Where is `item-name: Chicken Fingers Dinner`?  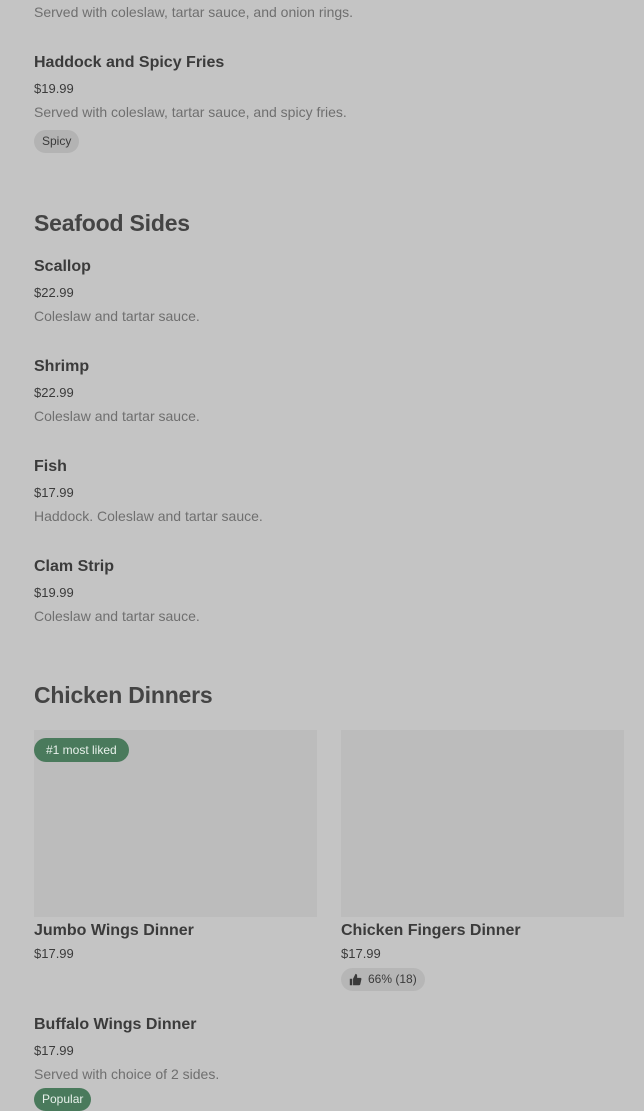
item-name: Chicken Fingers Dinner is located at coordinates (431, 930).